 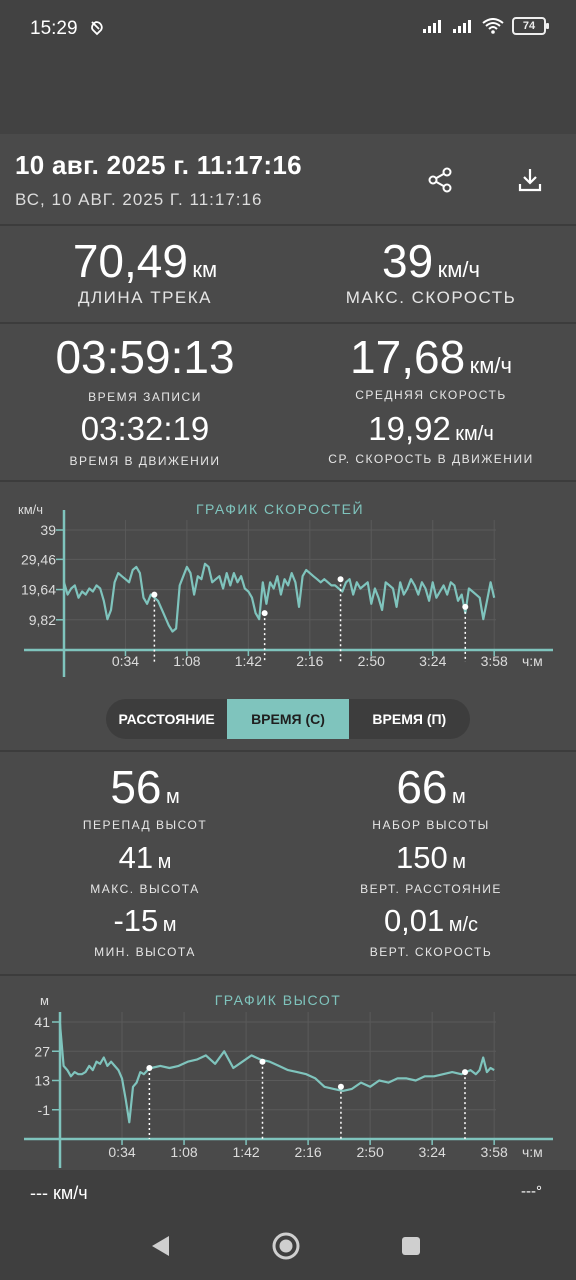 I want to click on stat-max-speed: 39 км/ч МАКС. СКОРОСТЬ, so click(x=431, y=271).